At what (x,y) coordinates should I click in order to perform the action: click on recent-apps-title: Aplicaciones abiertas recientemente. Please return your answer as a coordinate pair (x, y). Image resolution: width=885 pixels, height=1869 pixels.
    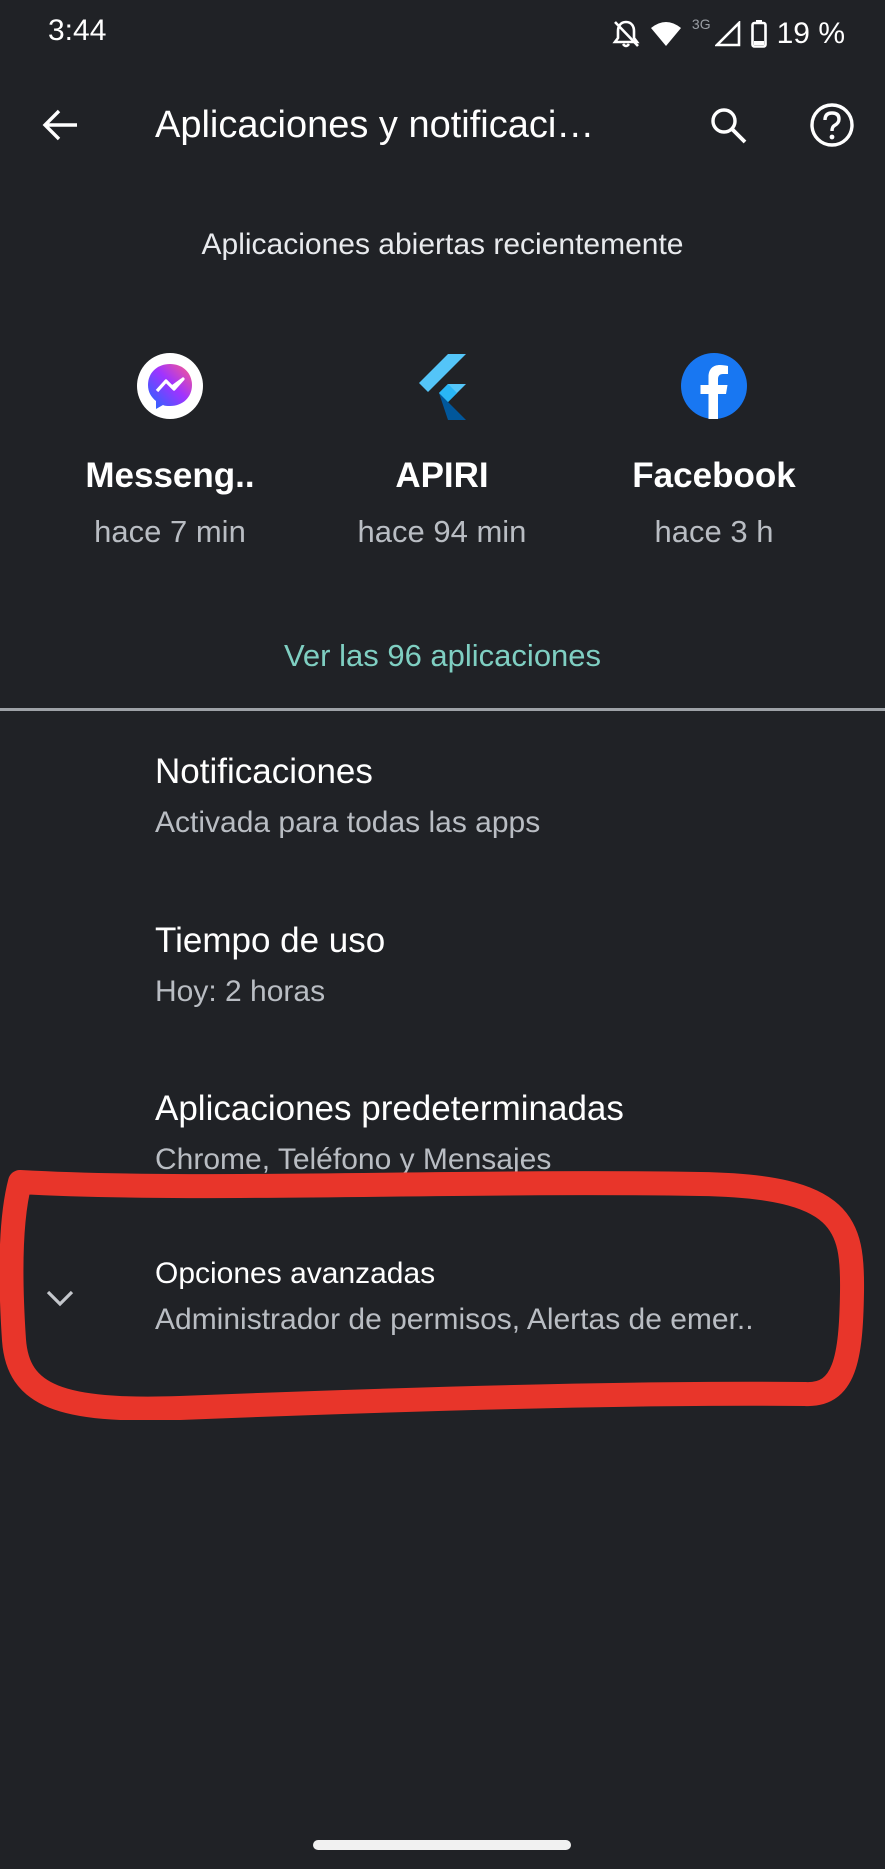
    Looking at the image, I should click on (442, 244).